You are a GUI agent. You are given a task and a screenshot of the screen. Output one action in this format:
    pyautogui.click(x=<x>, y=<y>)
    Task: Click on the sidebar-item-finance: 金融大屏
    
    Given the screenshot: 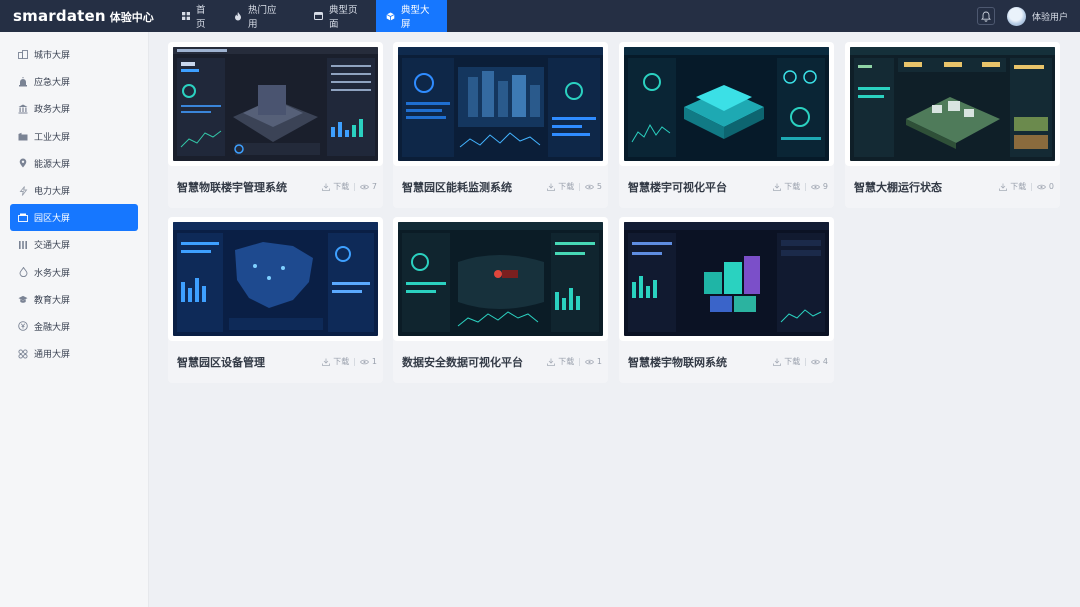 What is the action you would take?
    pyautogui.click(x=74, y=326)
    